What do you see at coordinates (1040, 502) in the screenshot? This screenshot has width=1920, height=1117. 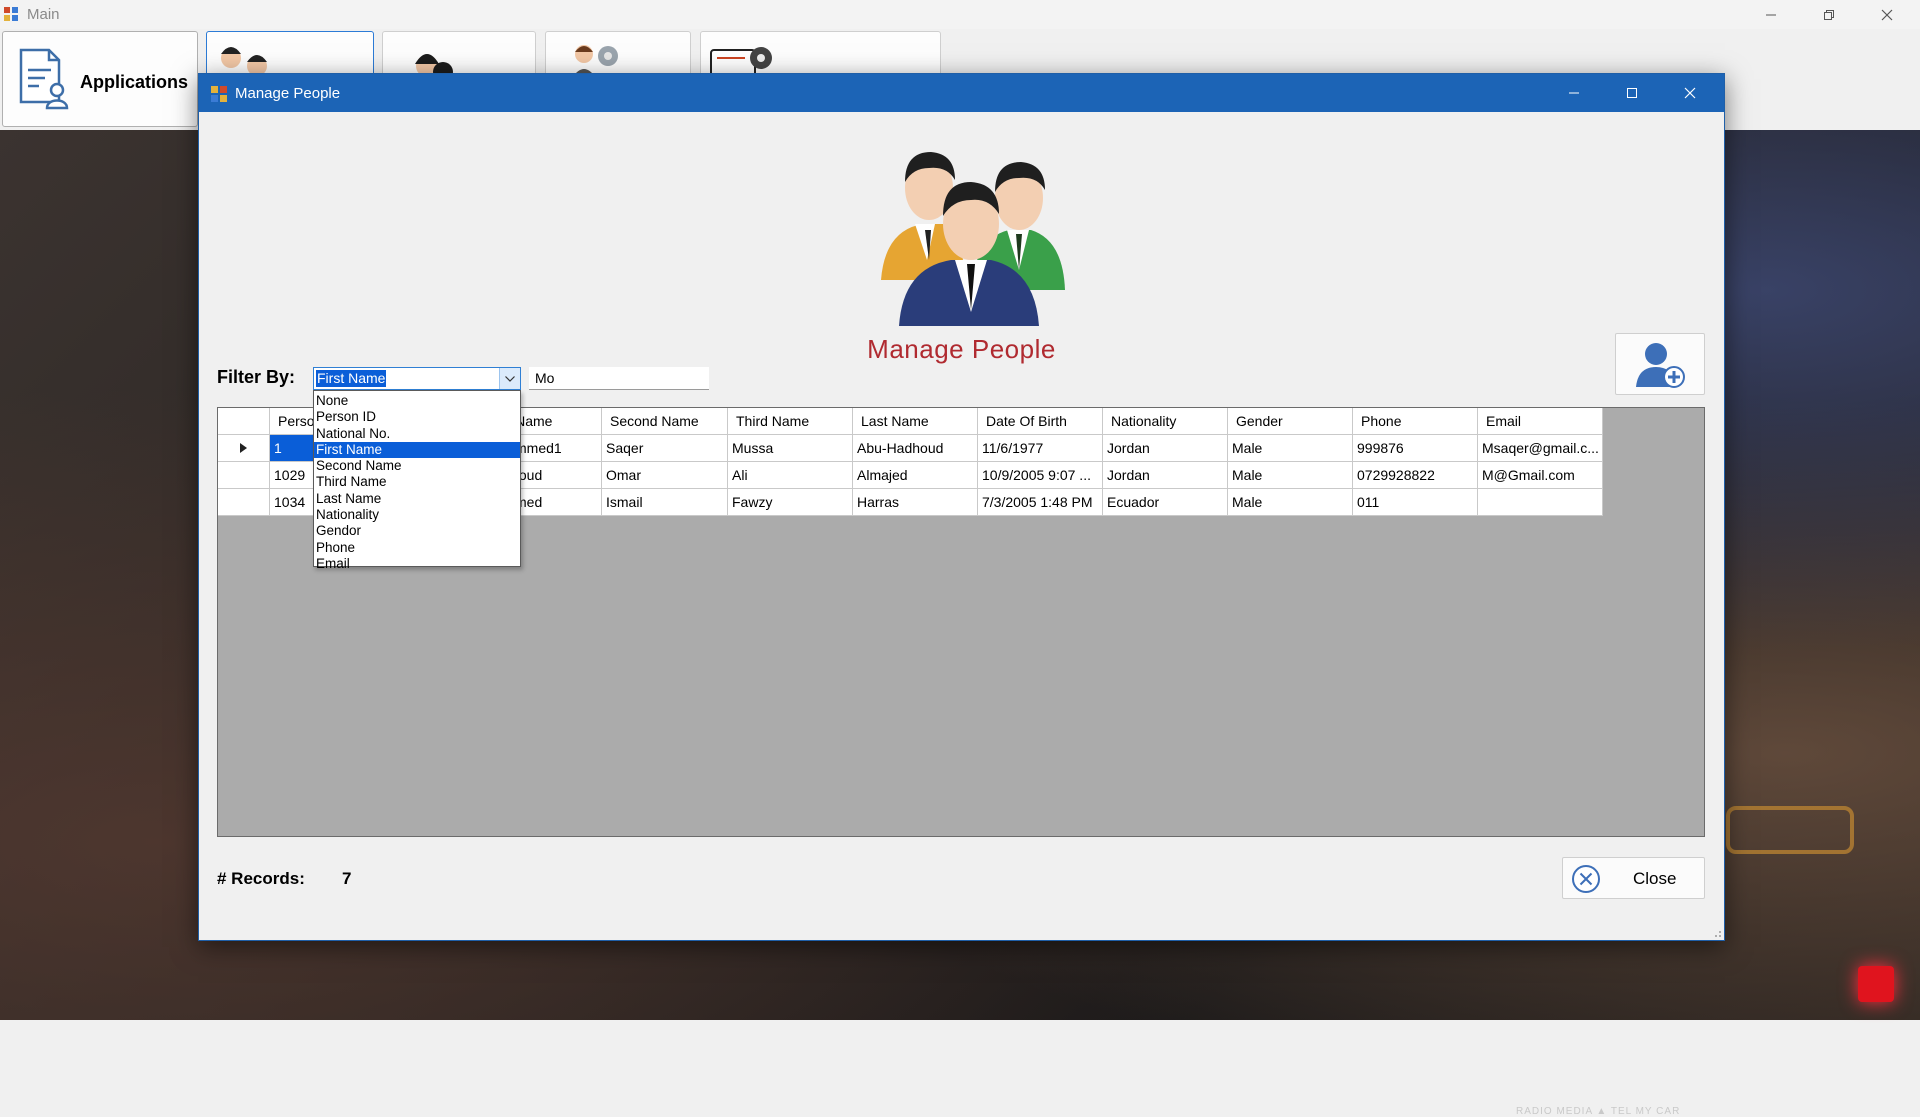 I see `table-cell: 7/3/2005 1:48 PM` at bounding box center [1040, 502].